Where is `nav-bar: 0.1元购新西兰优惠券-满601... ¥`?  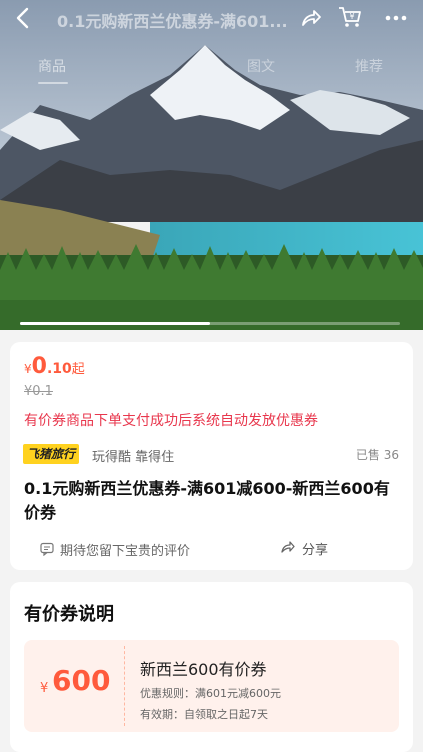 nav-bar: 0.1元购新西兰优惠券-满601... ¥ is located at coordinates (211, 19).